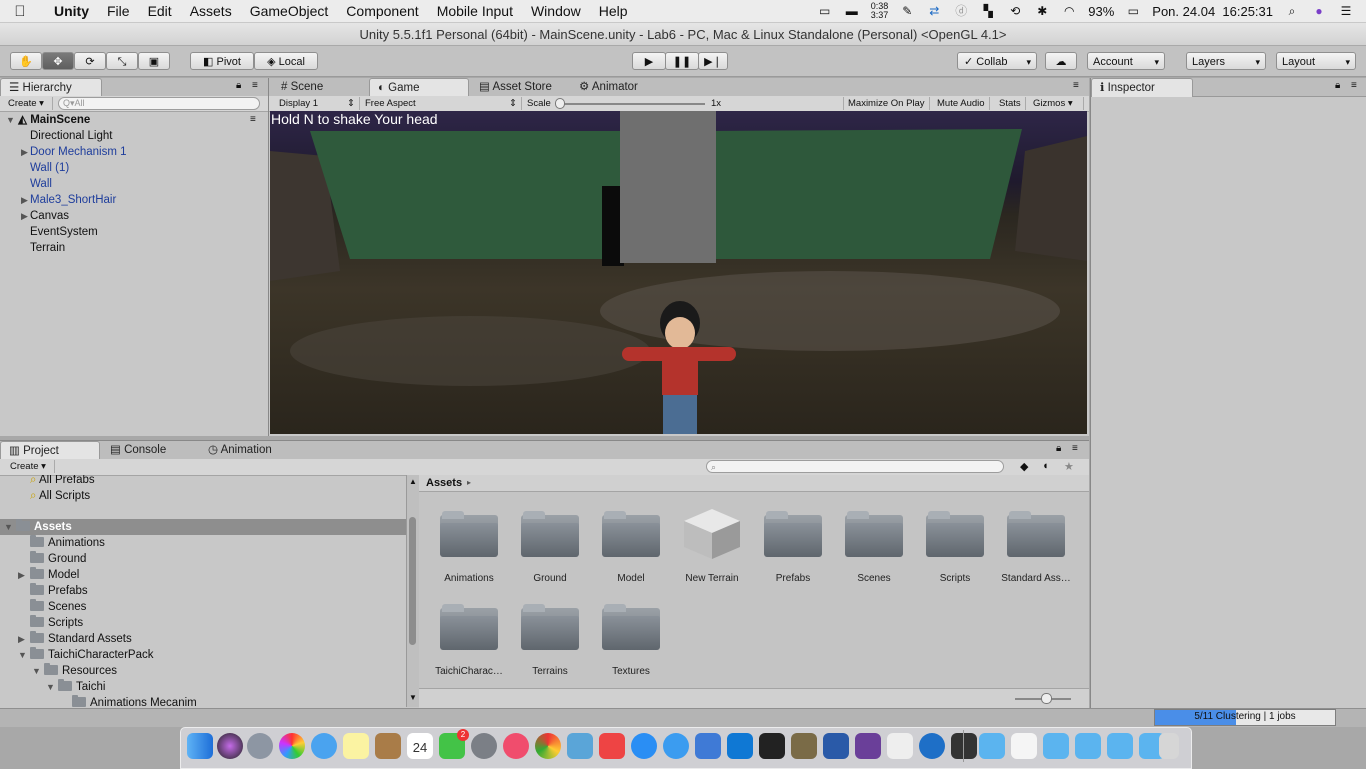 The height and width of the screenshot is (769, 1366). Describe the element at coordinates (713, 61) in the screenshot. I see `step-button: ▶❘` at that location.